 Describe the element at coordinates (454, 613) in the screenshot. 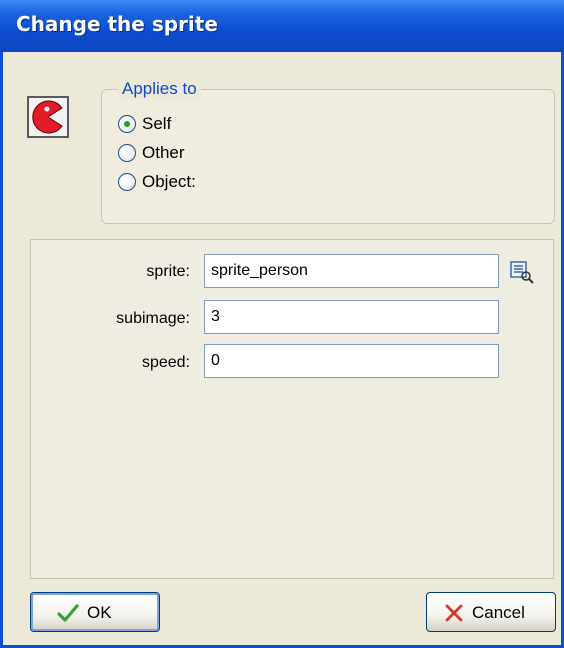

I see `close-icon` at that location.